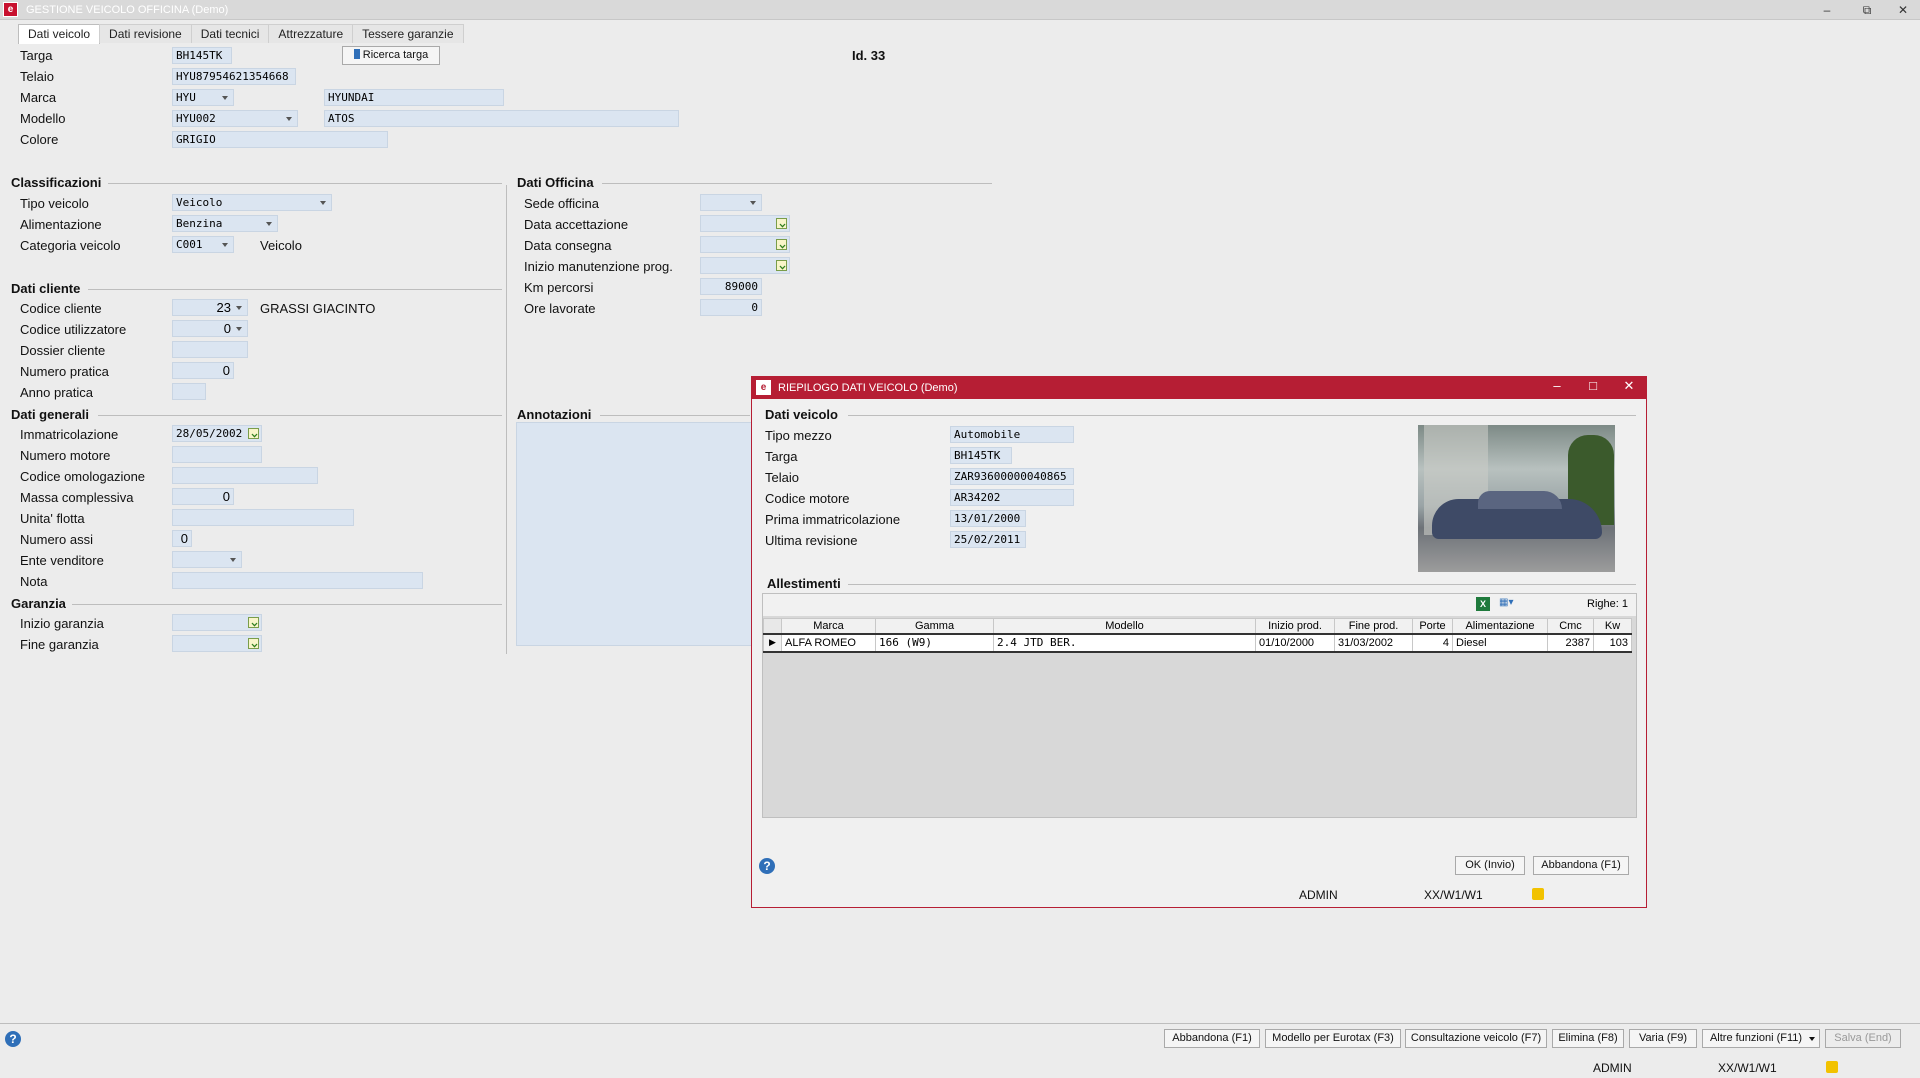 The image size is (1920, 1078). What do you see at coordinates (1588, 1038) in the screenshot?
I see `elimina-button: Elimina (F8)` at bounding box center [1588, 1038].